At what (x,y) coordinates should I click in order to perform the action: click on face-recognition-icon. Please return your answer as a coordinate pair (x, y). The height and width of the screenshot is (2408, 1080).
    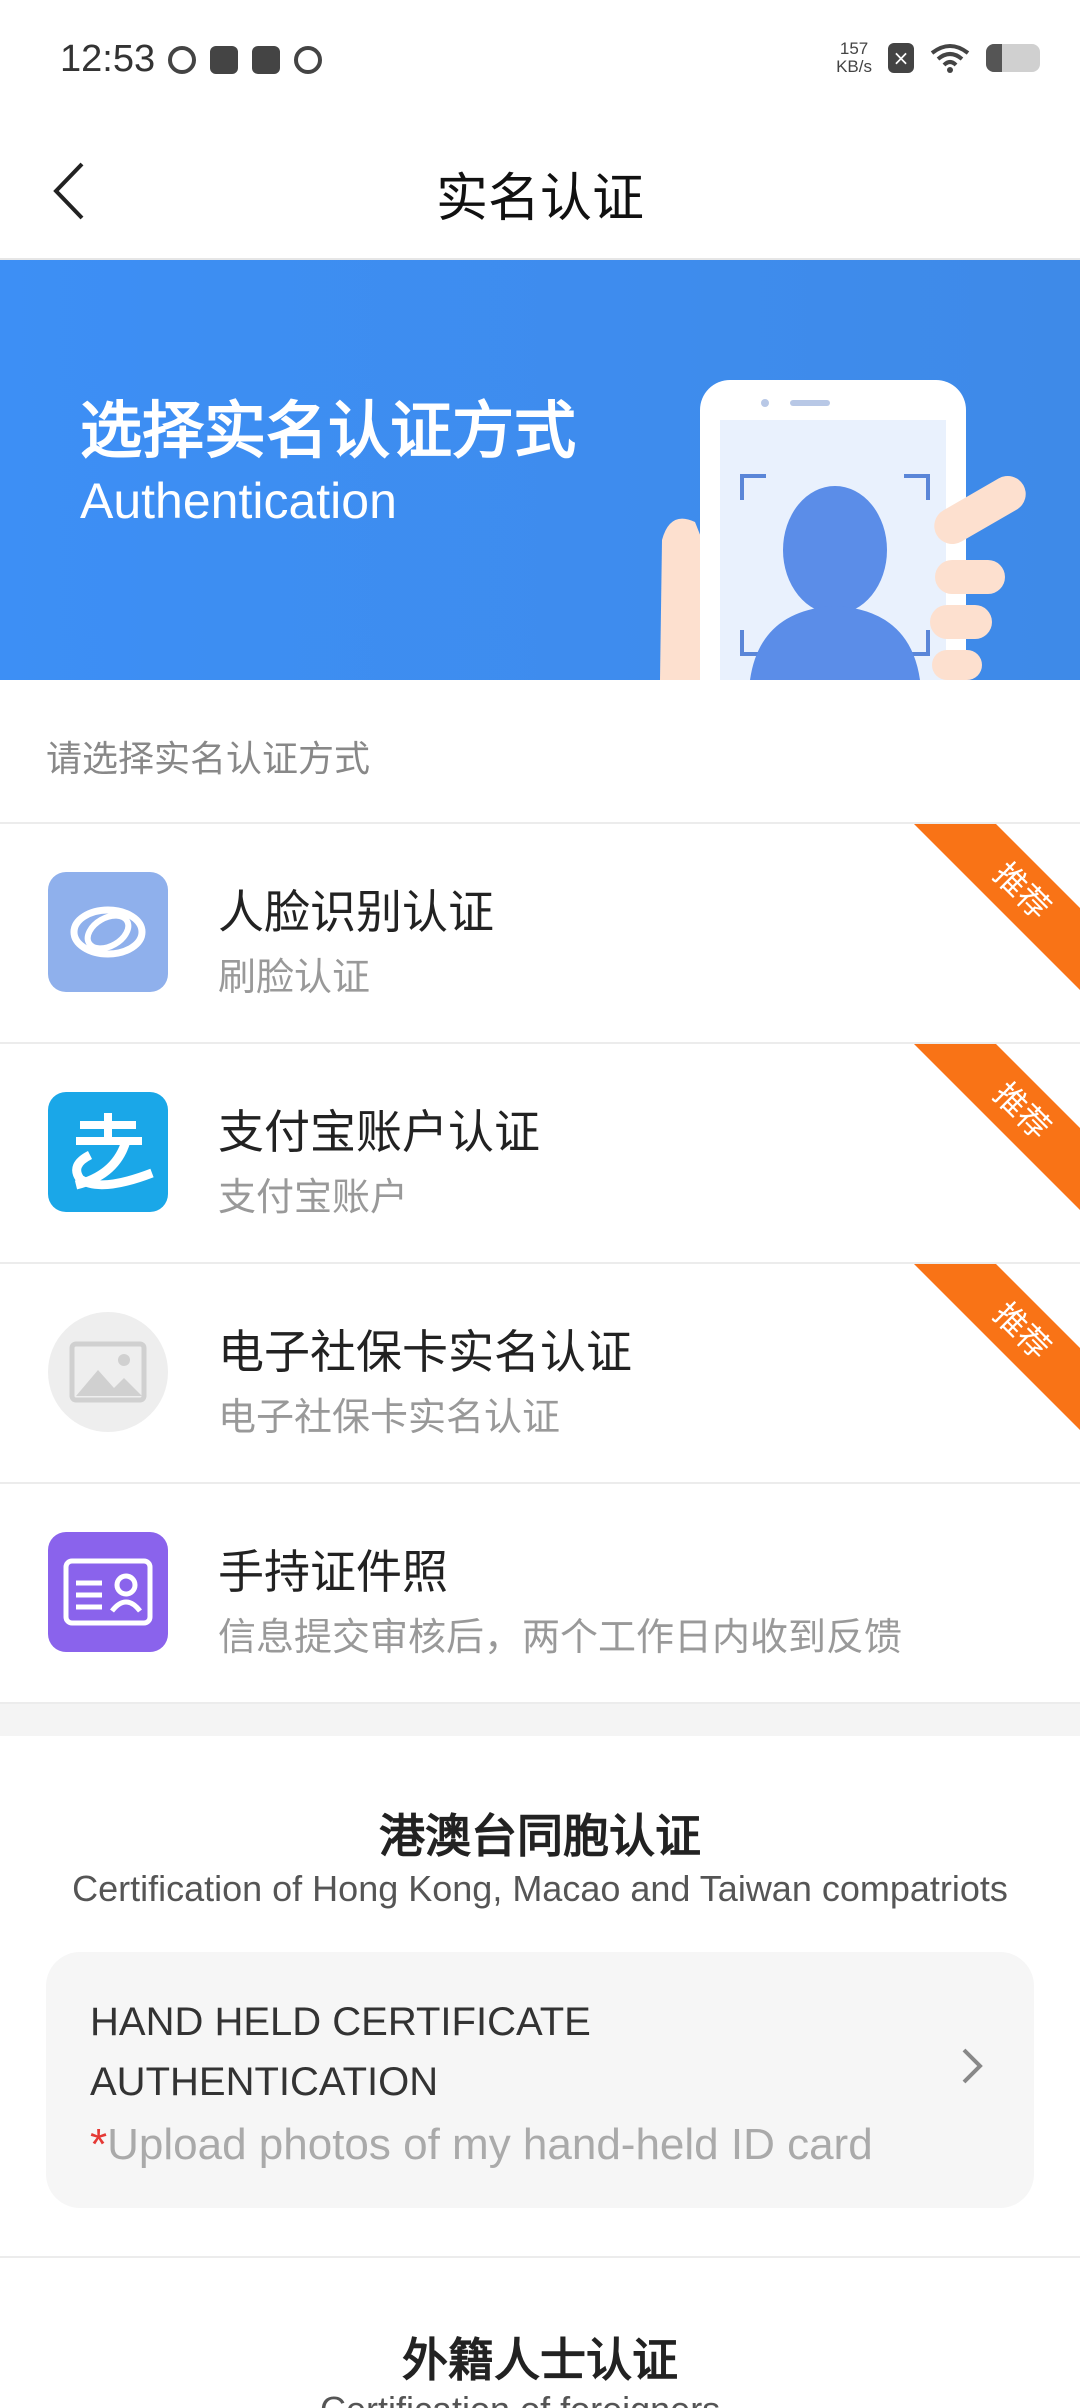
    Looking at the image, I should click on (108, 932).